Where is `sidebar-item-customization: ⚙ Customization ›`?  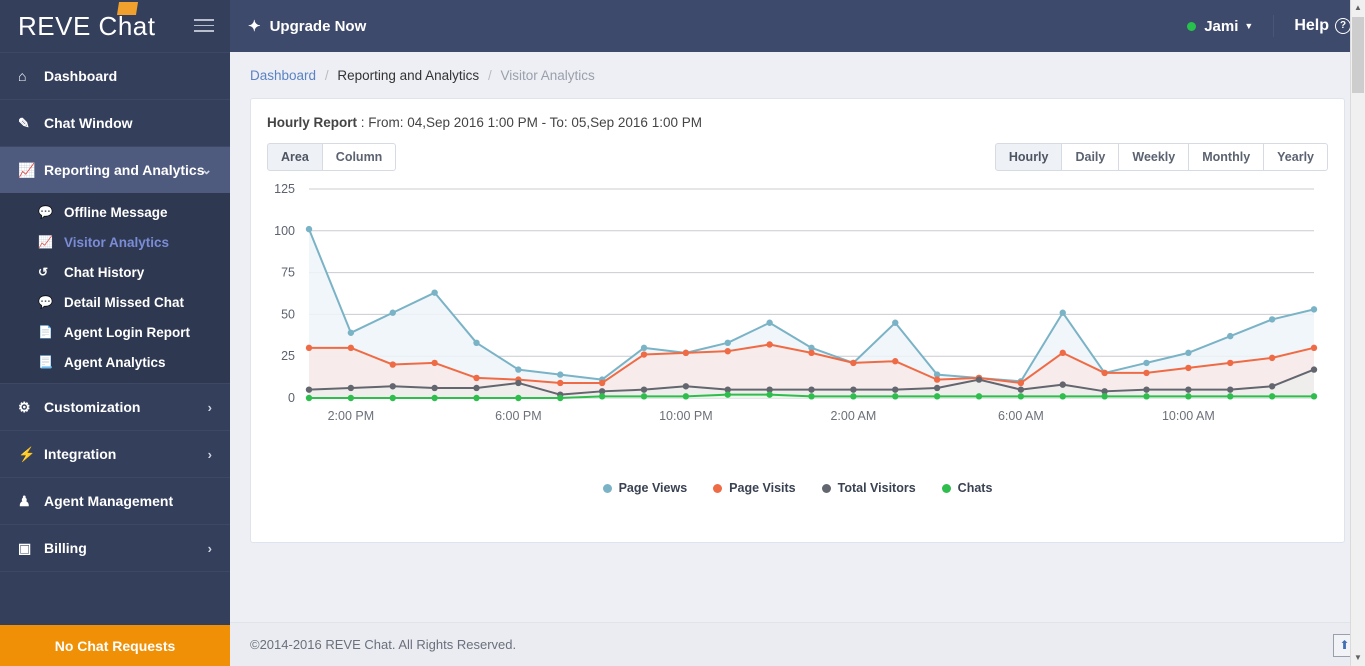 sidebar-item-customization: ⚙ Customization › is located at coordinates (115, 406).